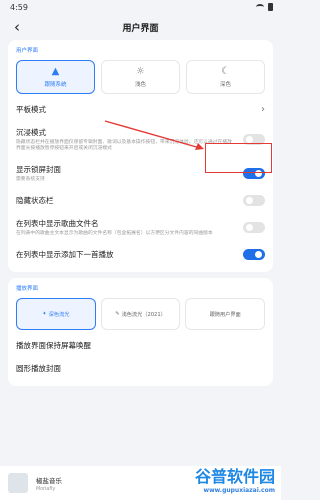 This screenshot has width=320, height=500. What do you see at coordinates (44, 314) in the screenshot?
I see `sparkle-icon: ✦` at bounding box center [44, 314].